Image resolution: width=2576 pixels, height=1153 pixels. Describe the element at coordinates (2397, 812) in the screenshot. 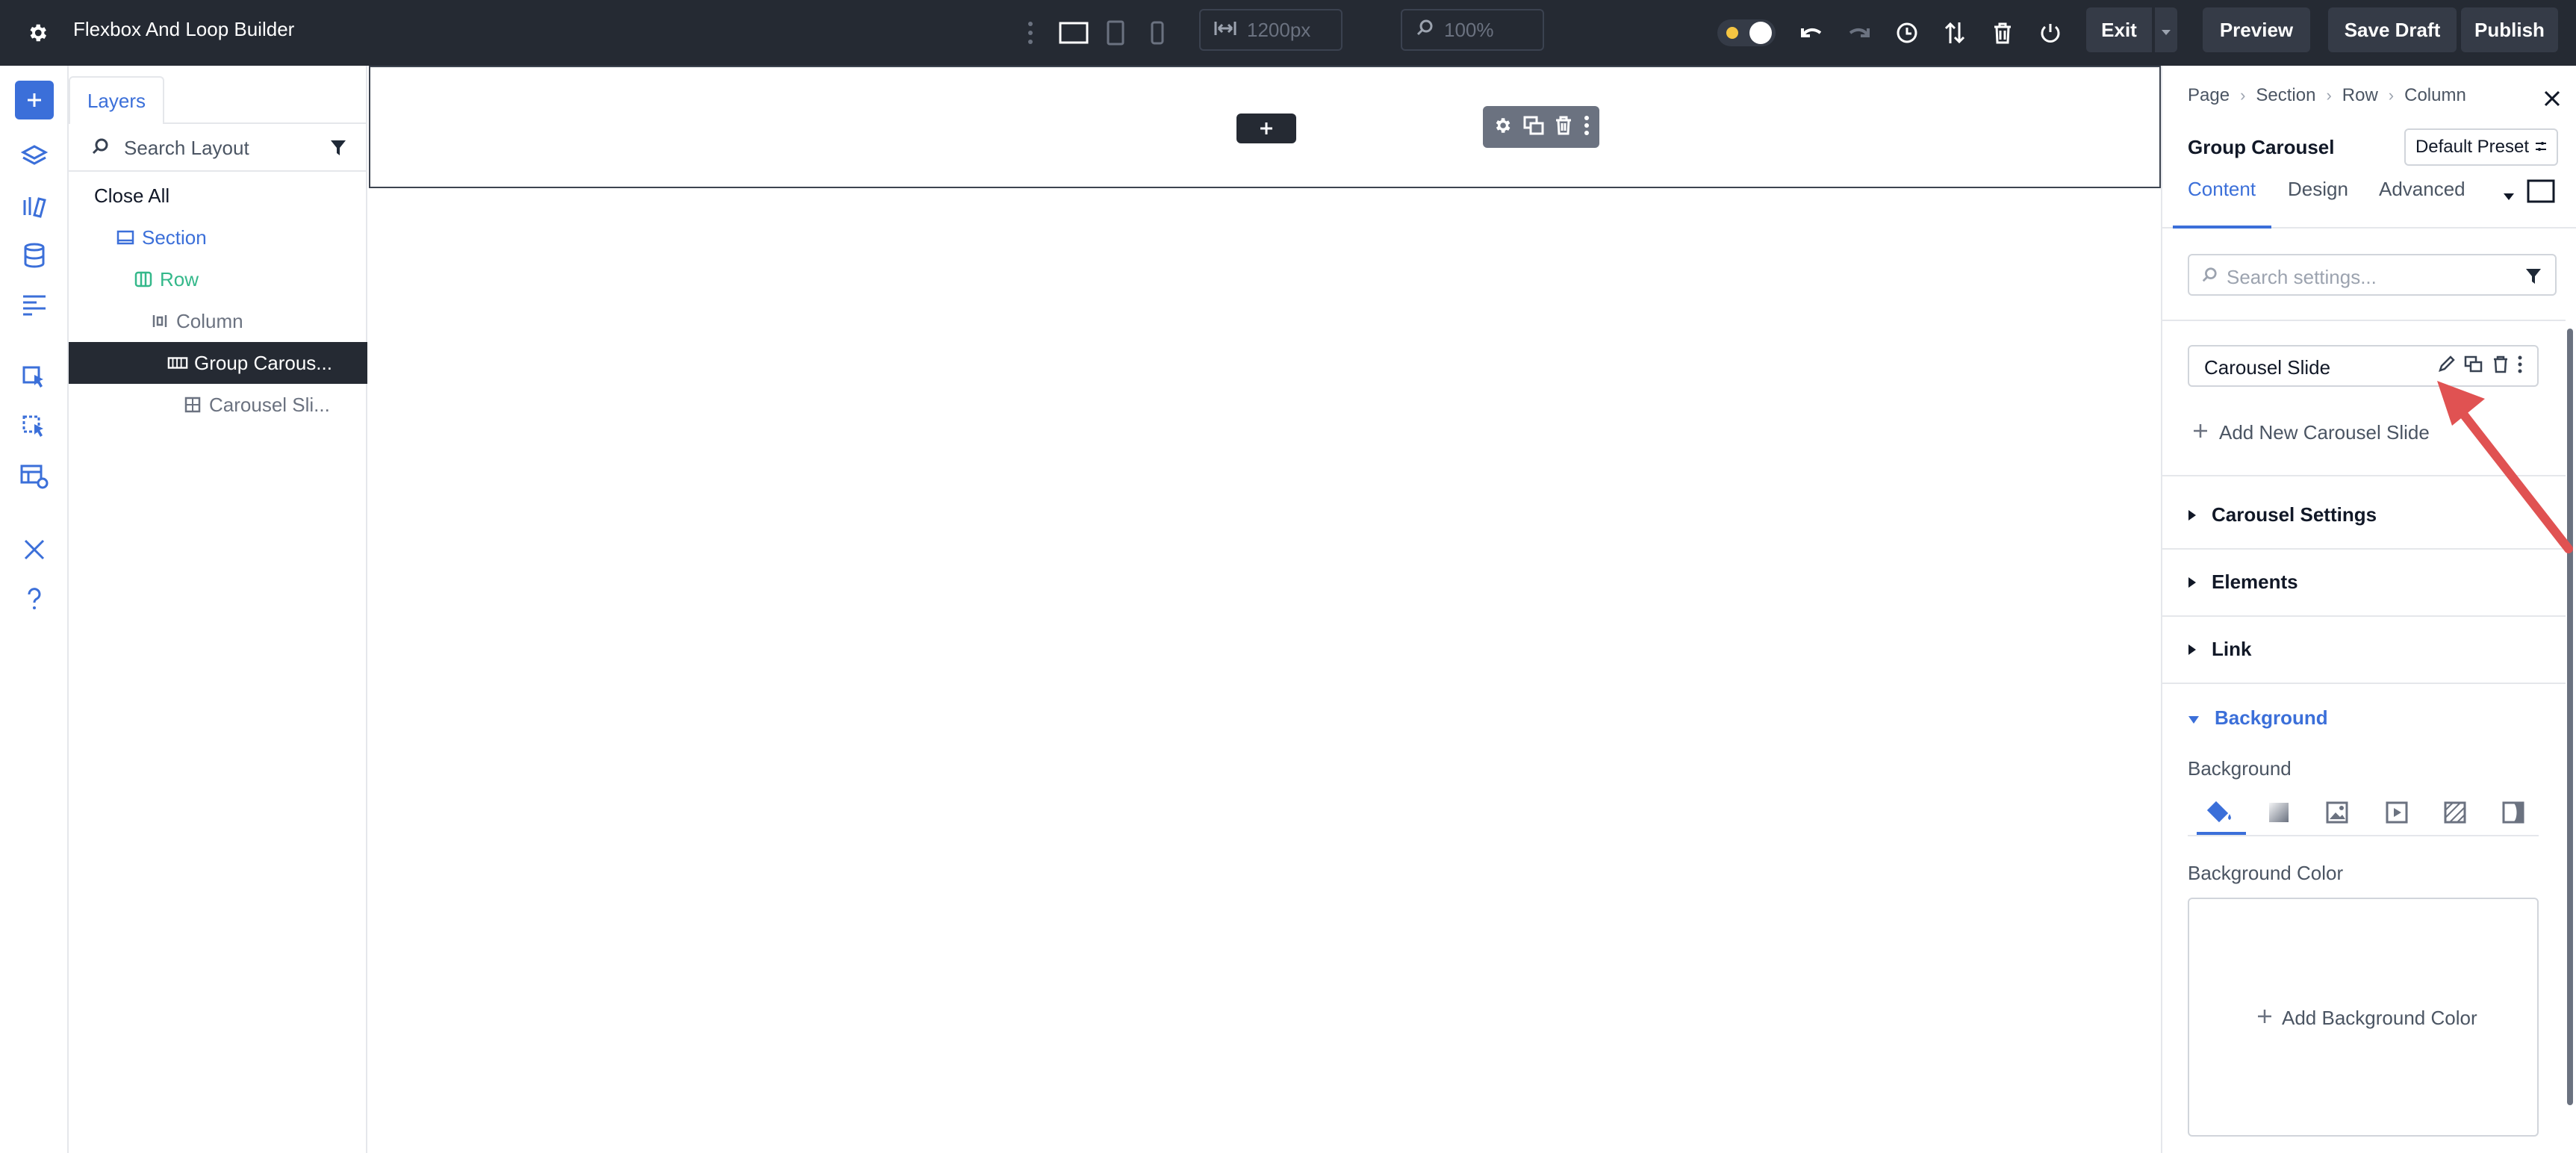

I see `video-icon` at that location.